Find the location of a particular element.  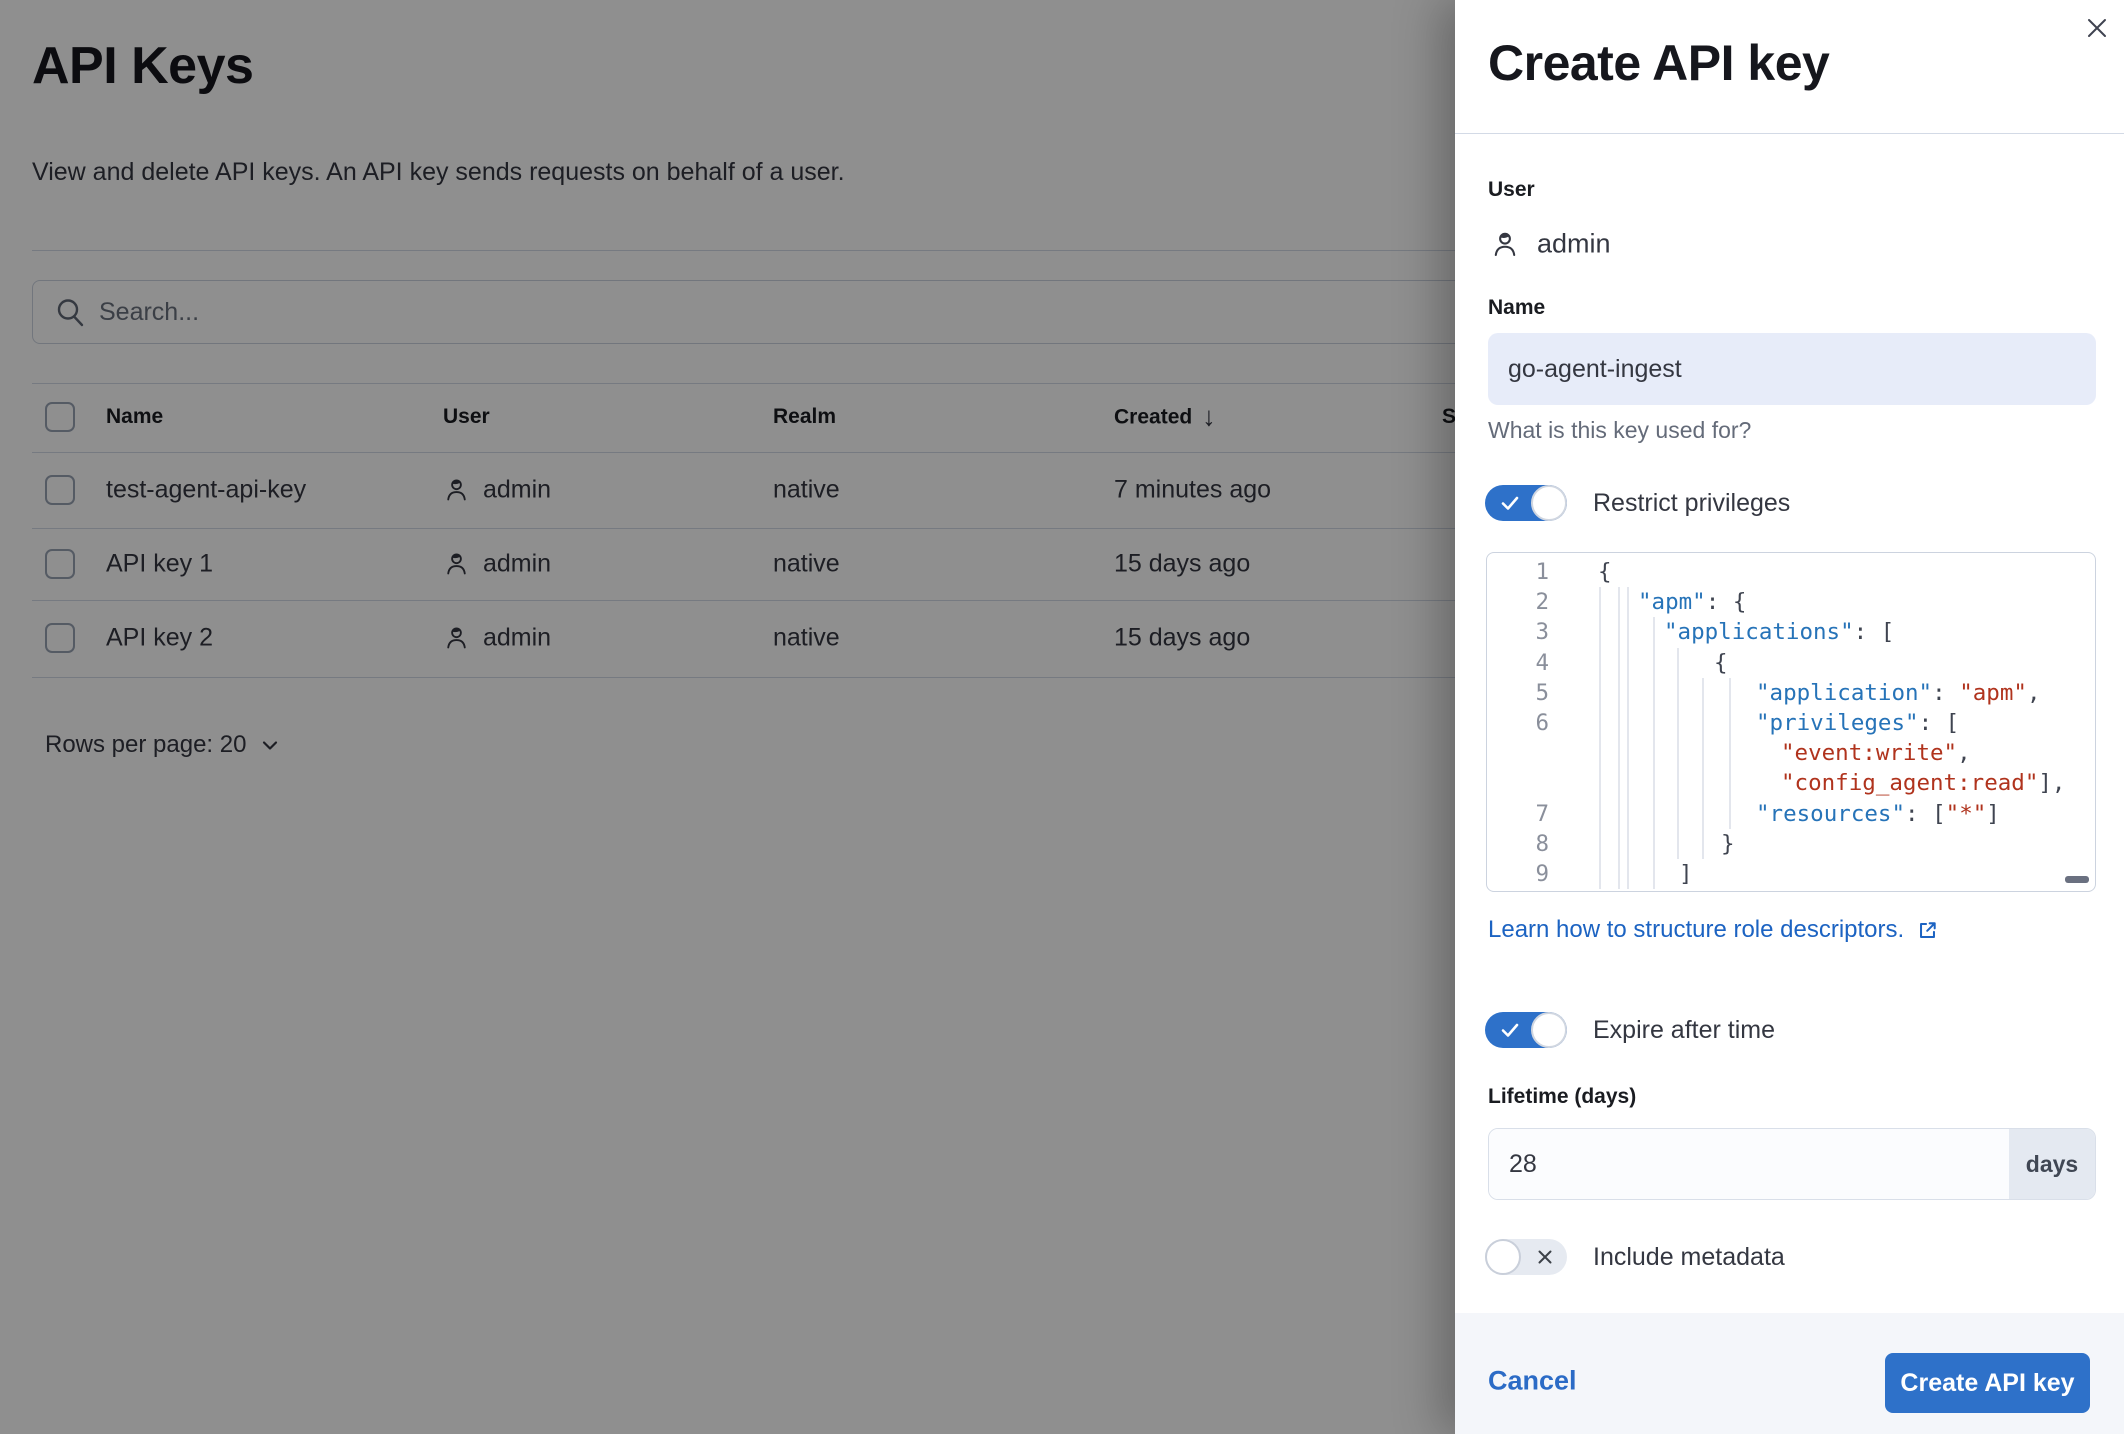

code-line: 5 "application": "apm", is located at coordinates (1791, 693).